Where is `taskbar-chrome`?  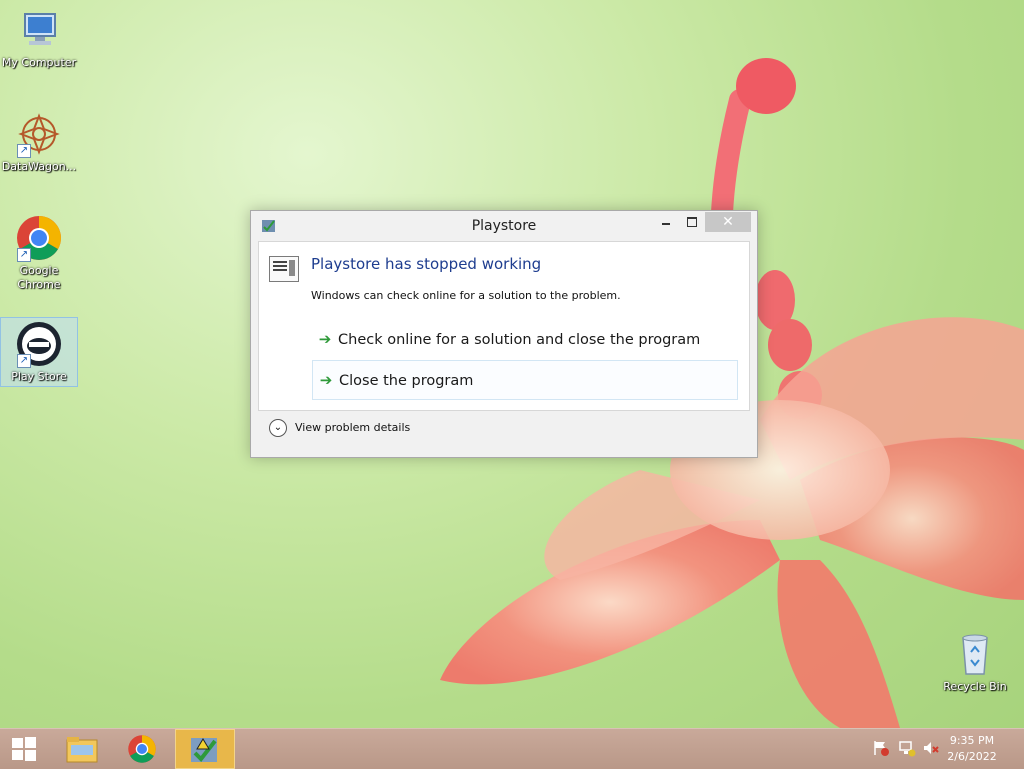 taskbar-chrome is located at coordinates (142, 749).